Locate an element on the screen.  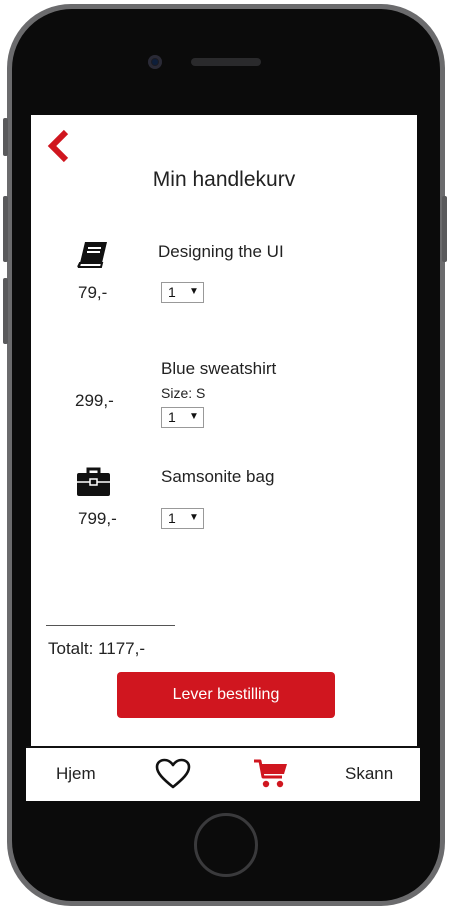
item-size: Size: S is located at coordinates (183, 393).